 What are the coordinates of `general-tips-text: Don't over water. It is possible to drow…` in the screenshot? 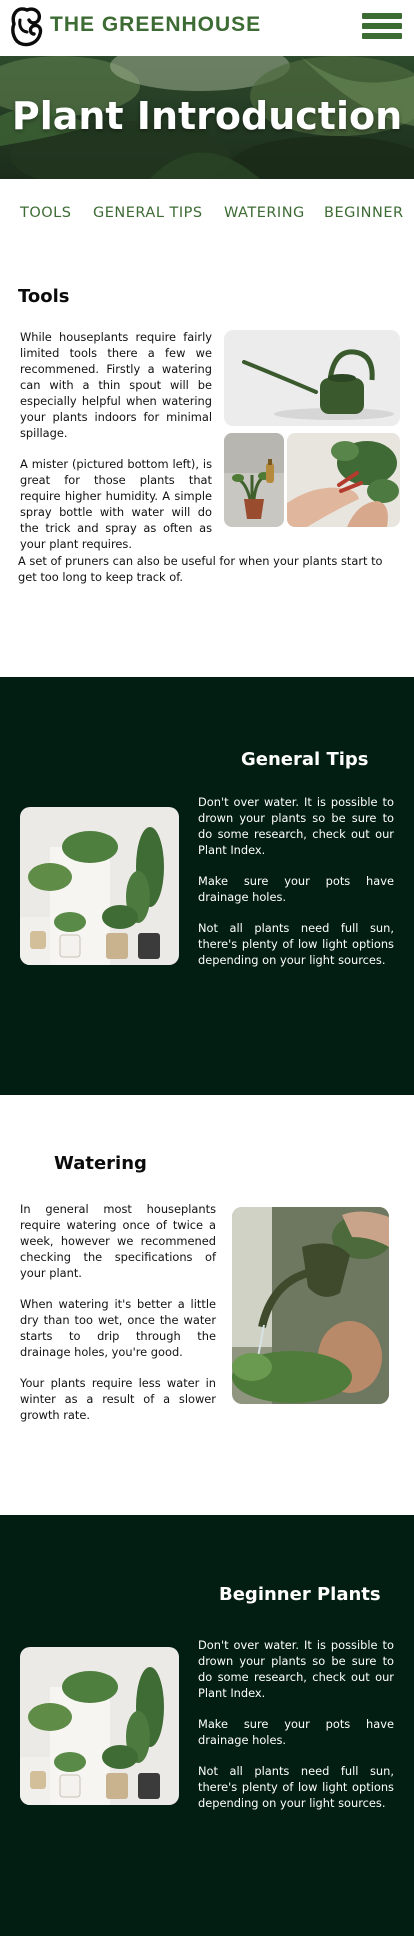 It's located at (296, 888).